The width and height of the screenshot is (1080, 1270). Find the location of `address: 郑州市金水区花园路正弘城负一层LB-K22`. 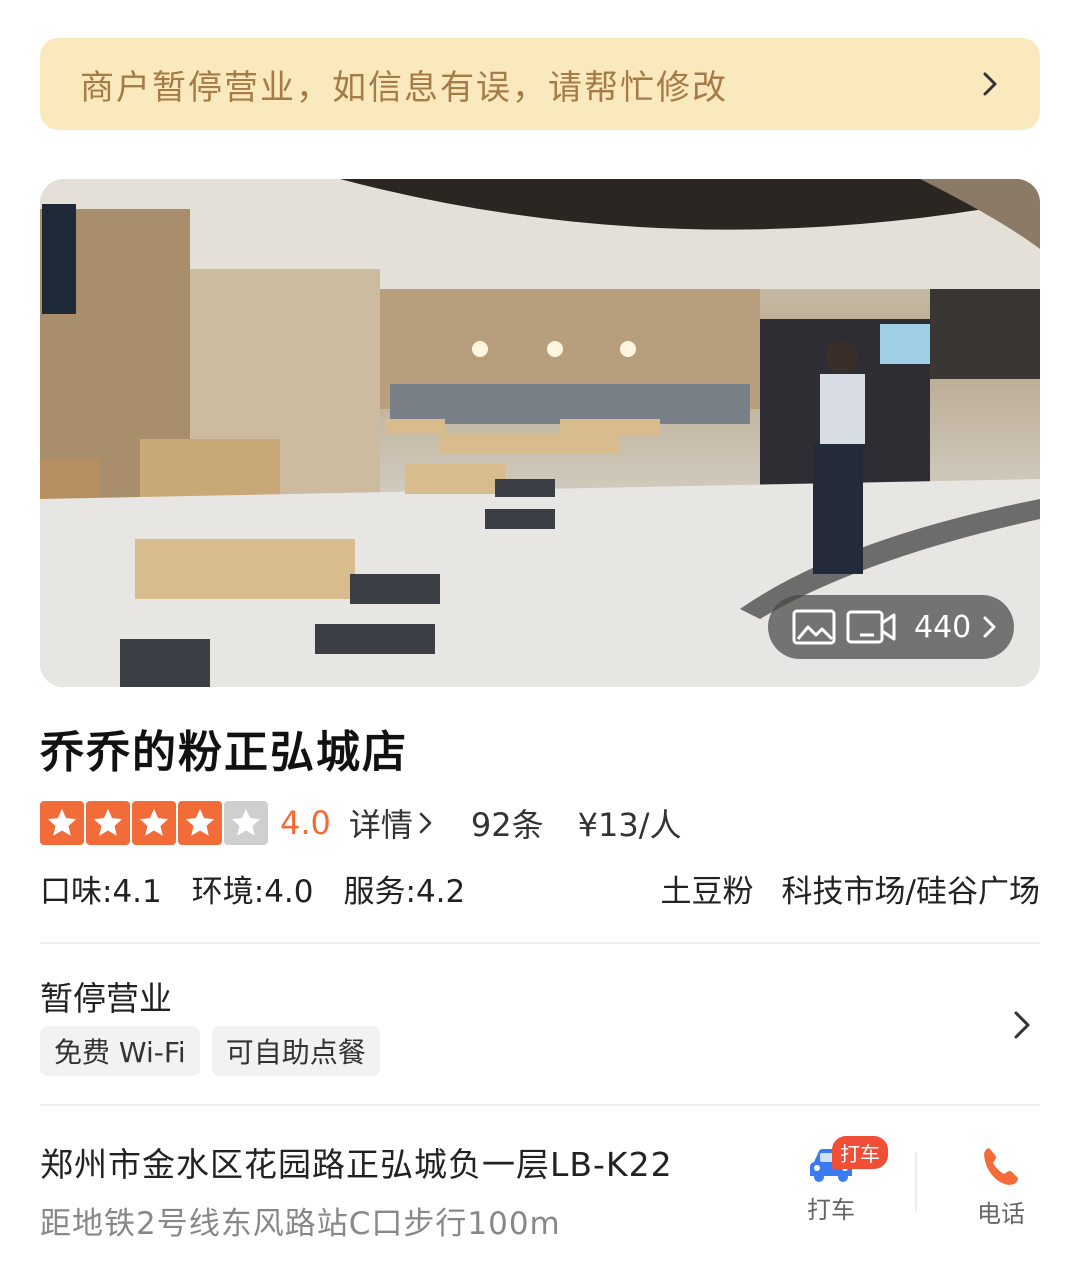

address: 郑州市金水区花园路正弘城负一层LB-K22 is located at coordinates (356, 1162).